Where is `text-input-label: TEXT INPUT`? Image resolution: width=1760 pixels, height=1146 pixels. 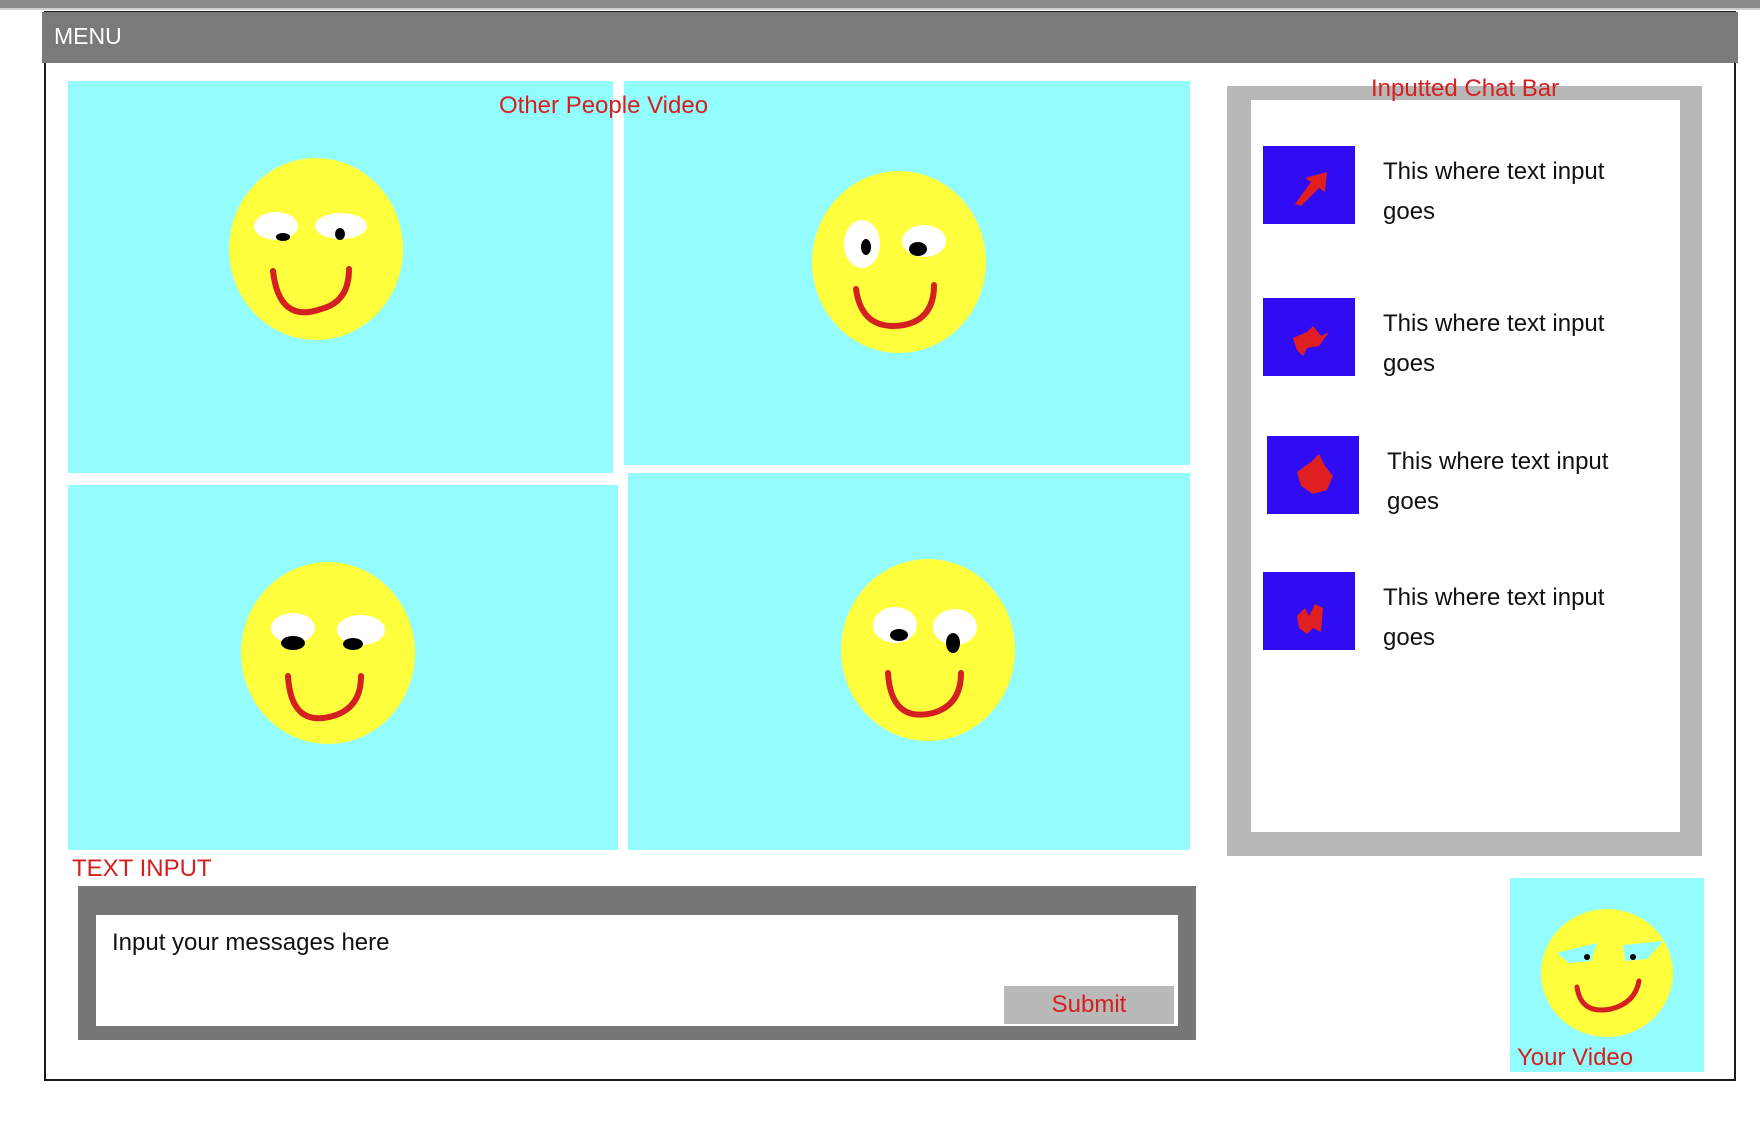 text-input-label: TEXT INPUT is located at coordinates (142, 868).